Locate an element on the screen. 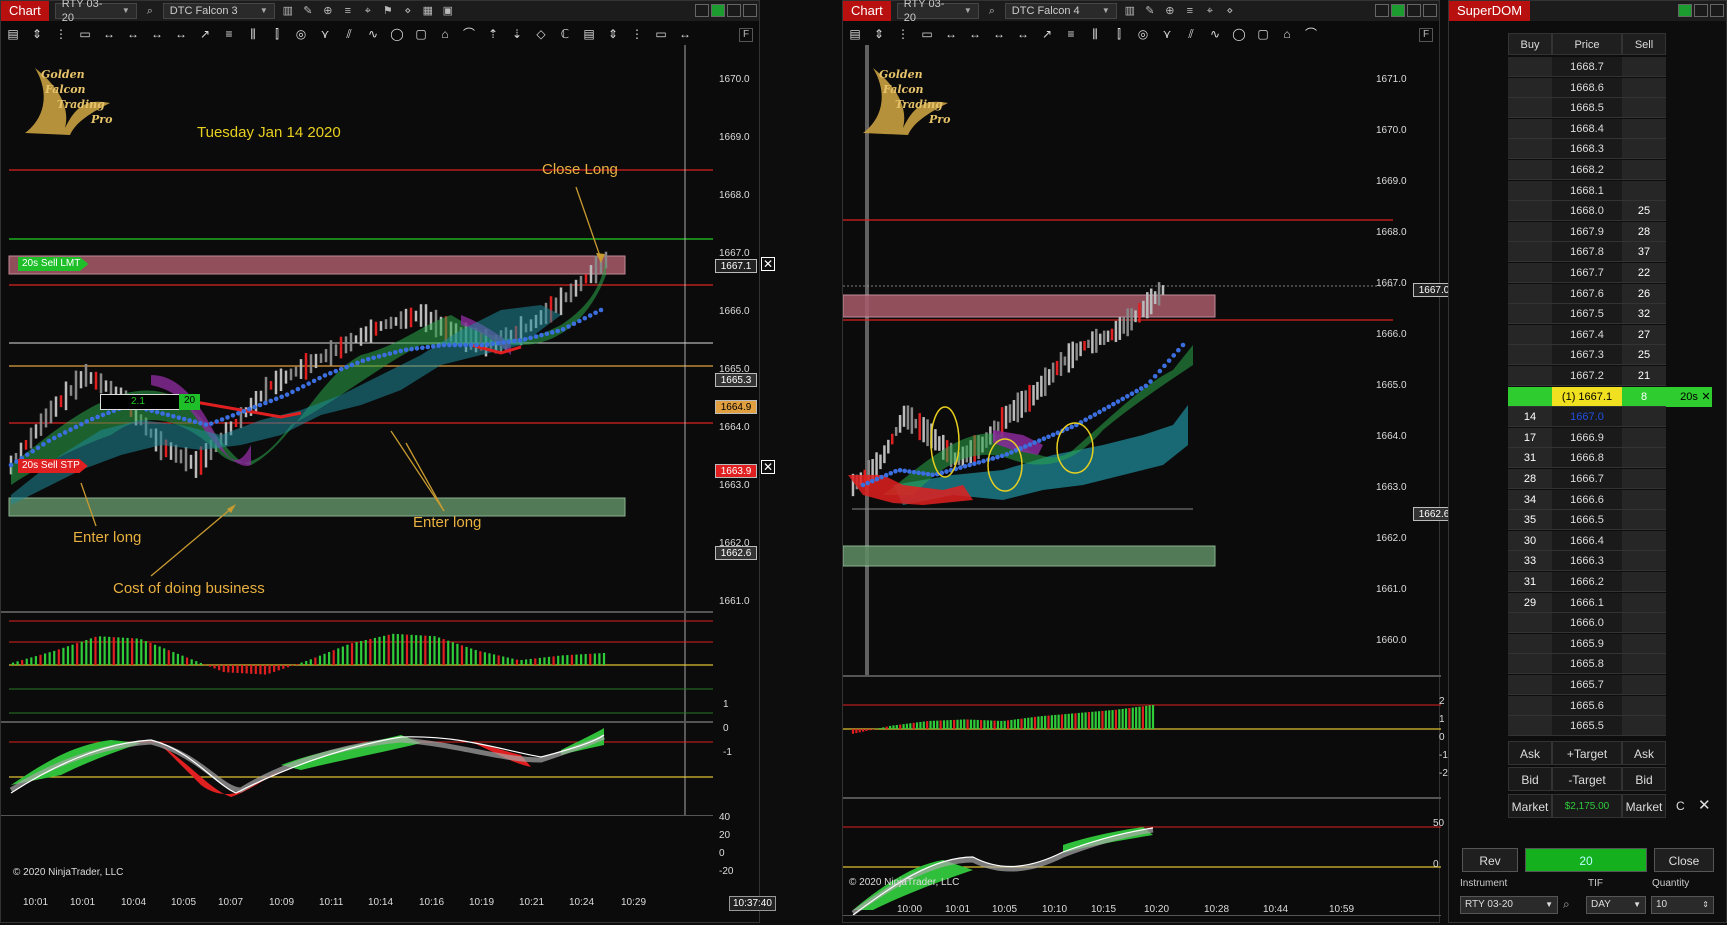 The width and height of the screenshot is (1727, 925). dom-price-cell: 1668.0 is located at coordinates (1587, 211).